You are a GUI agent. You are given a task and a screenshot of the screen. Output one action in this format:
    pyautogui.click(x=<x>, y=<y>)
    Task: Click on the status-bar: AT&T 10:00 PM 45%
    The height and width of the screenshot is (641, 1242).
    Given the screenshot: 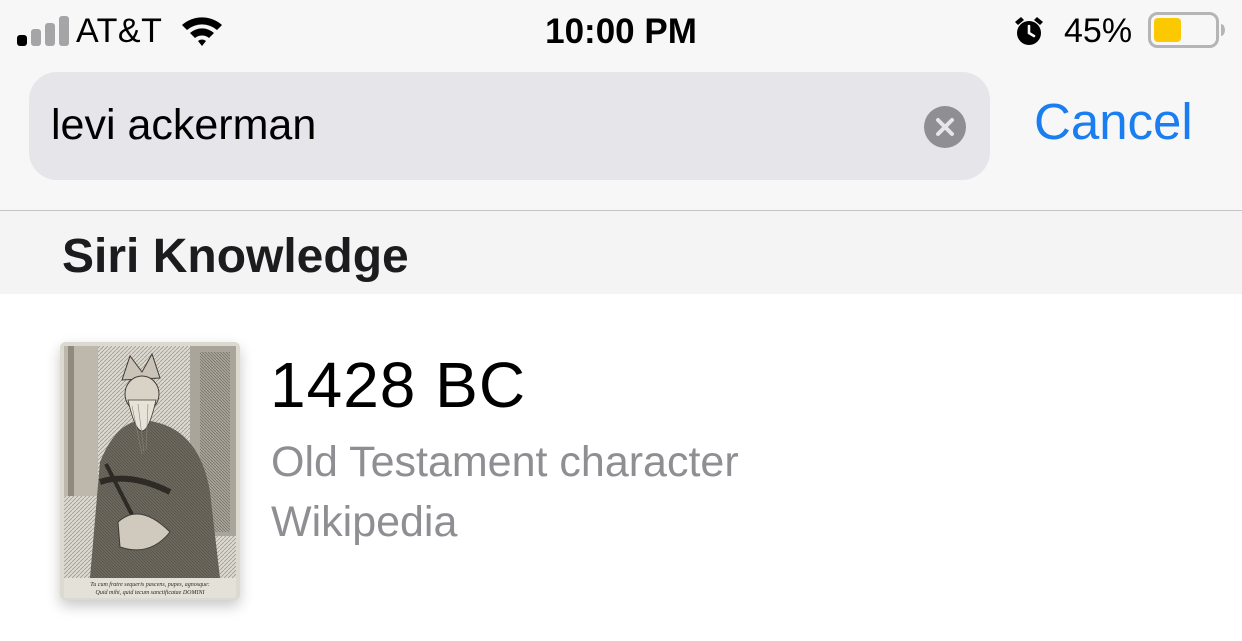 What is the action you would take?
    pyautogui.click(x=621, y=31)
    